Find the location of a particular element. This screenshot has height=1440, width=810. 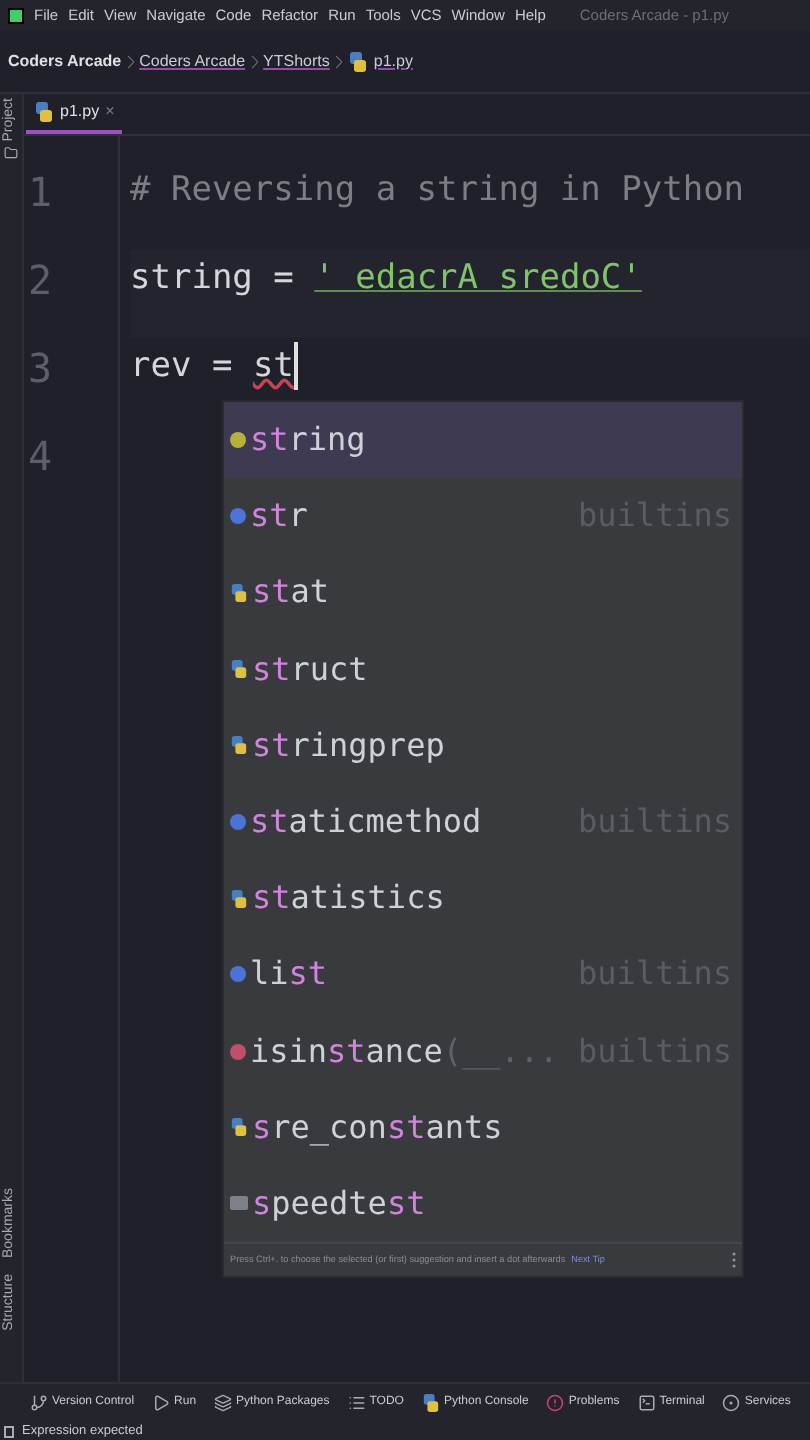

variable-icon is located at coordinates (238, 440).